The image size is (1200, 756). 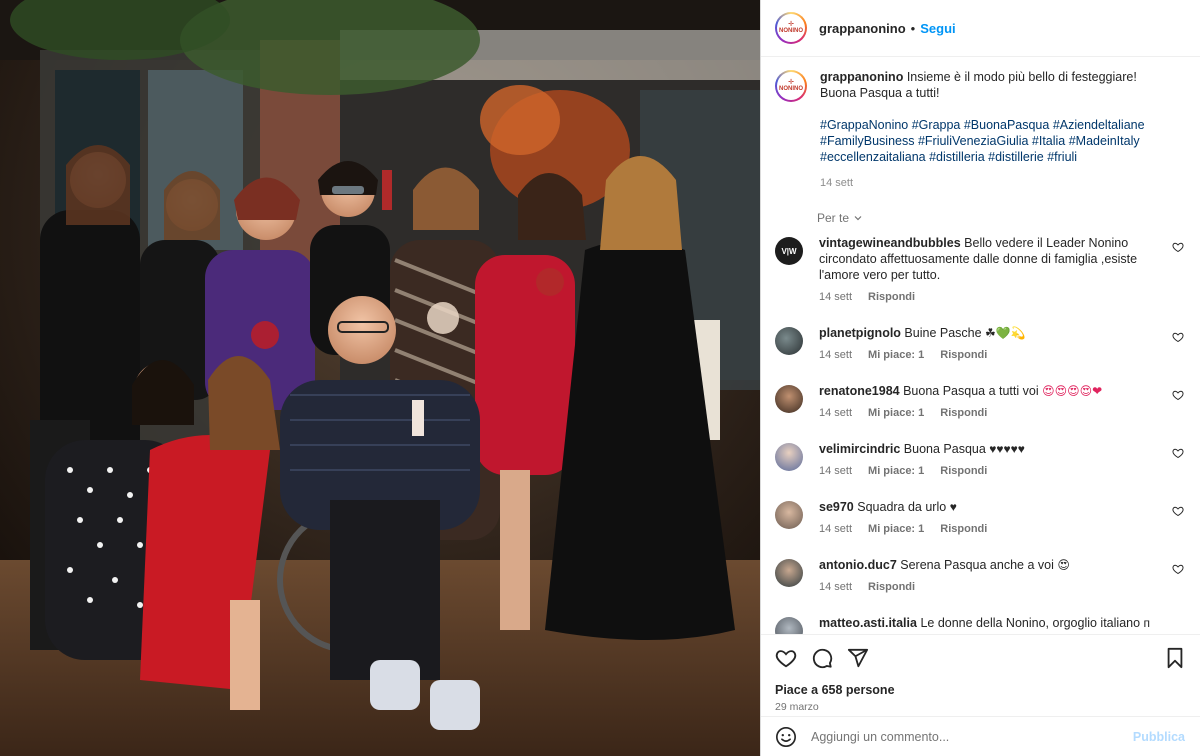 I want to click on comment-text: Buona Pasqua a tutti voi, so click(x=971, y=391).